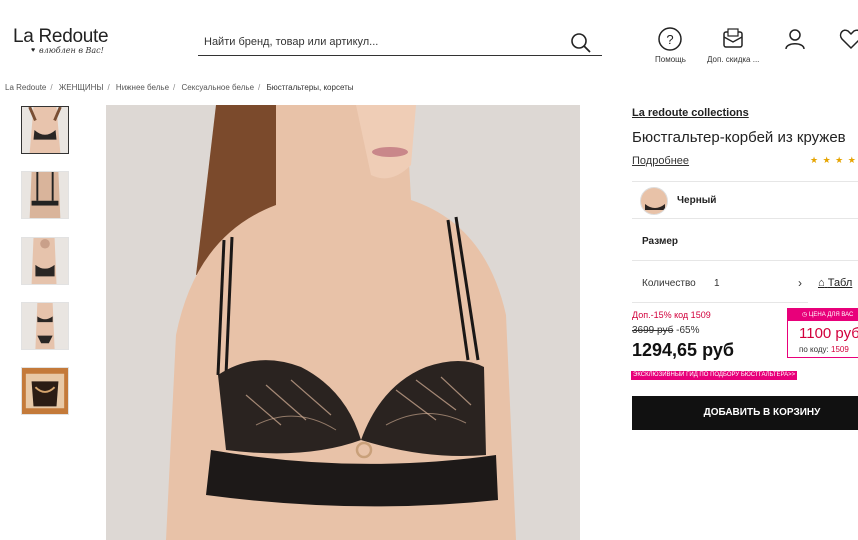 The height and width of the screenshot is (540, 858). I want to click on question-icon: ?, so click(670, 39).